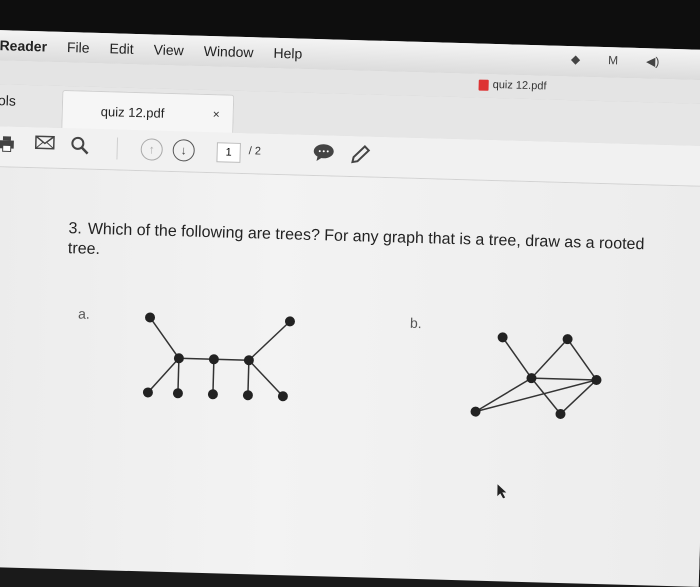 The width and height of the screenshot is (700, 587). Describe the element at coordinates (502, 491) in the screenshot. I see `mouse-cursor-icon` at that location.